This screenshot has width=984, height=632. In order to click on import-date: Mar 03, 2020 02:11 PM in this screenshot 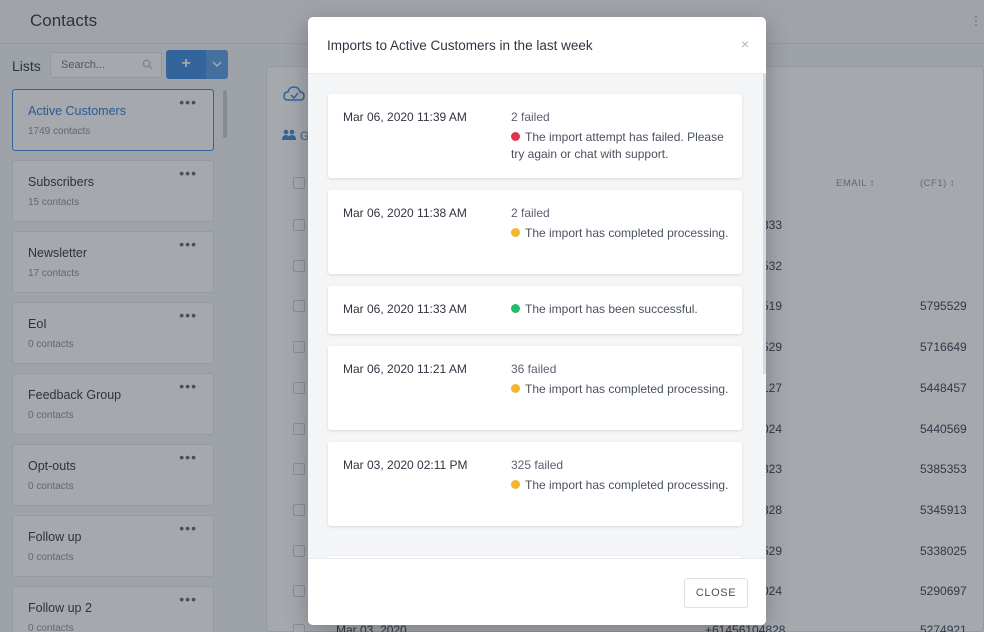, I will do `click(405, 465)`.